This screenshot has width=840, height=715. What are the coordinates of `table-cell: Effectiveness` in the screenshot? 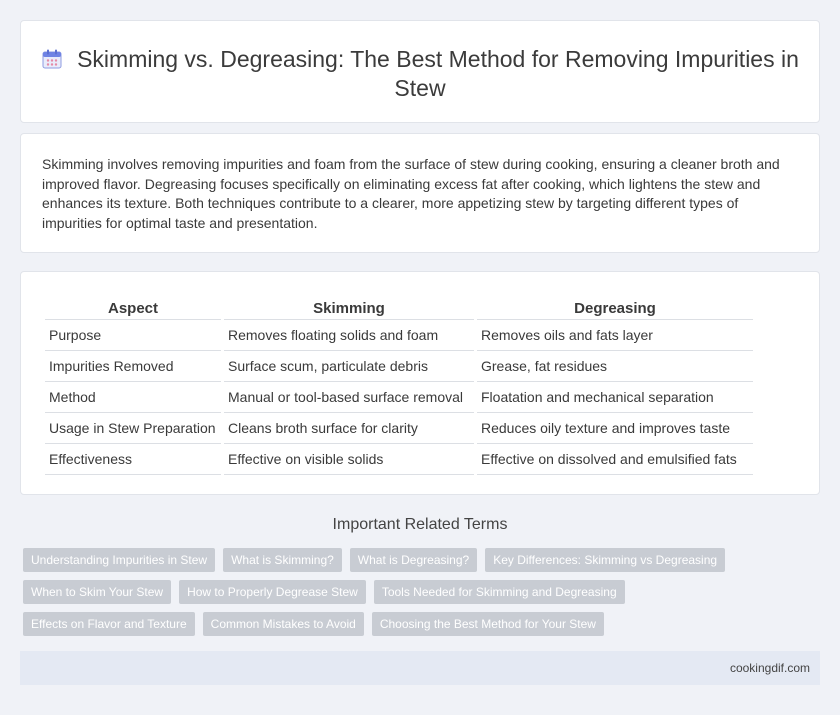 It's located at (133, 459).